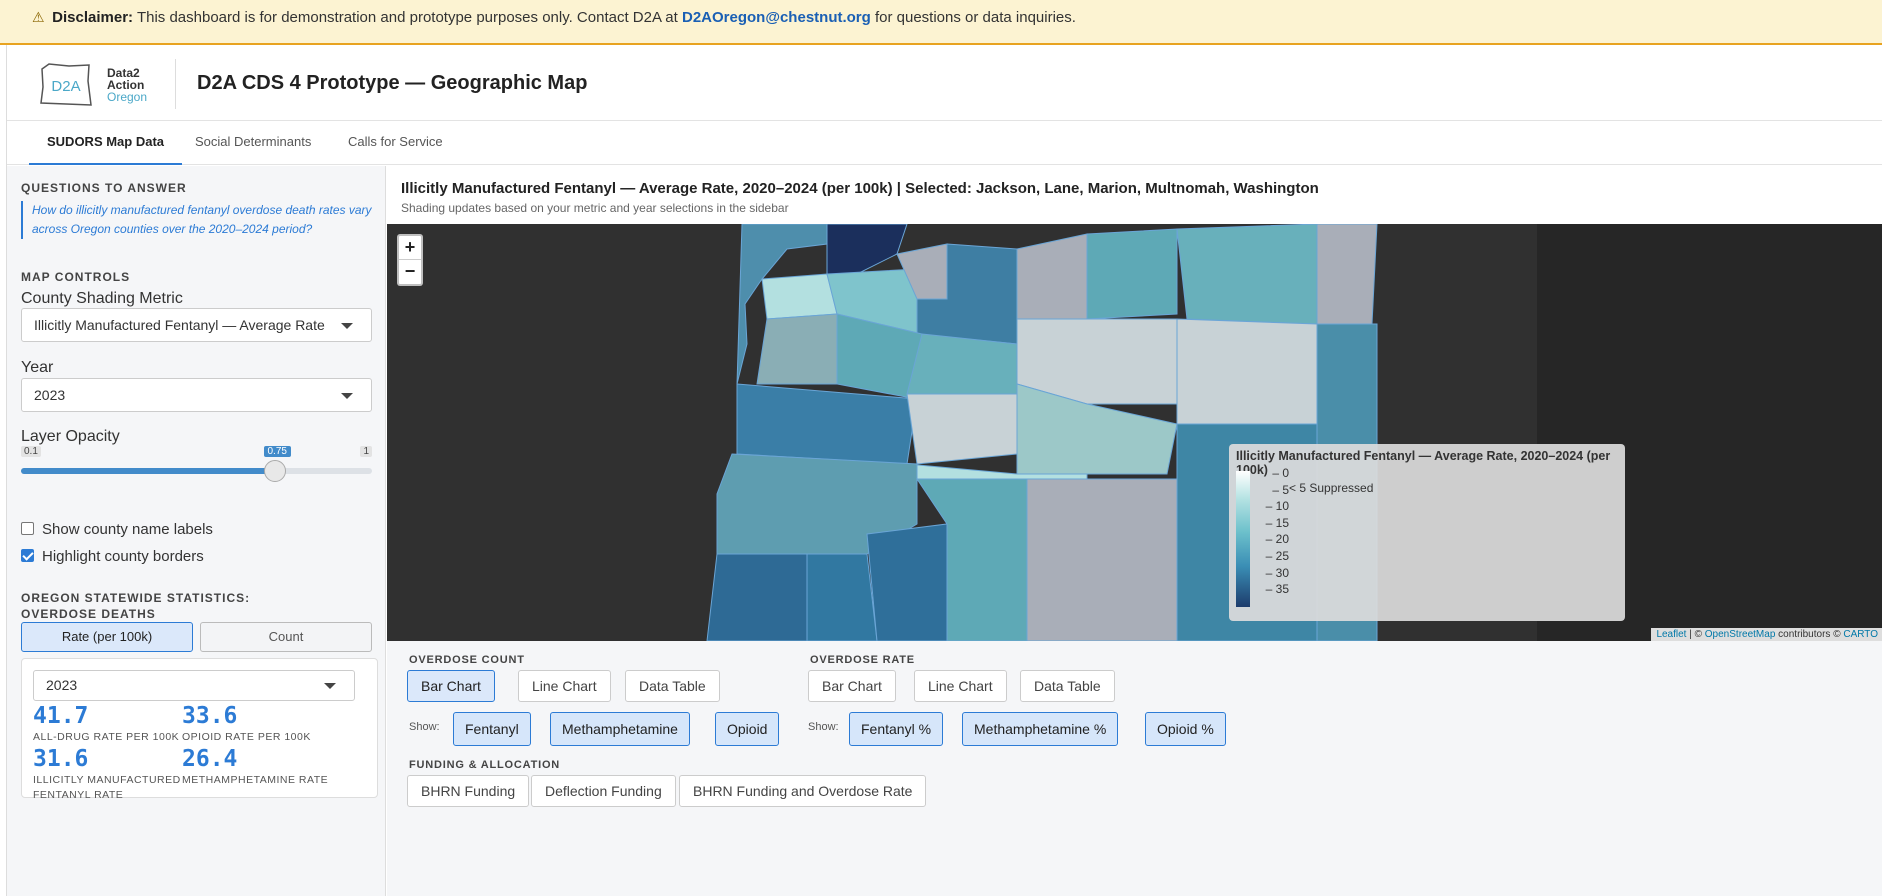 This screenshot has height=896, width=1882. I want to click on slider-fill, so click(148, 471).